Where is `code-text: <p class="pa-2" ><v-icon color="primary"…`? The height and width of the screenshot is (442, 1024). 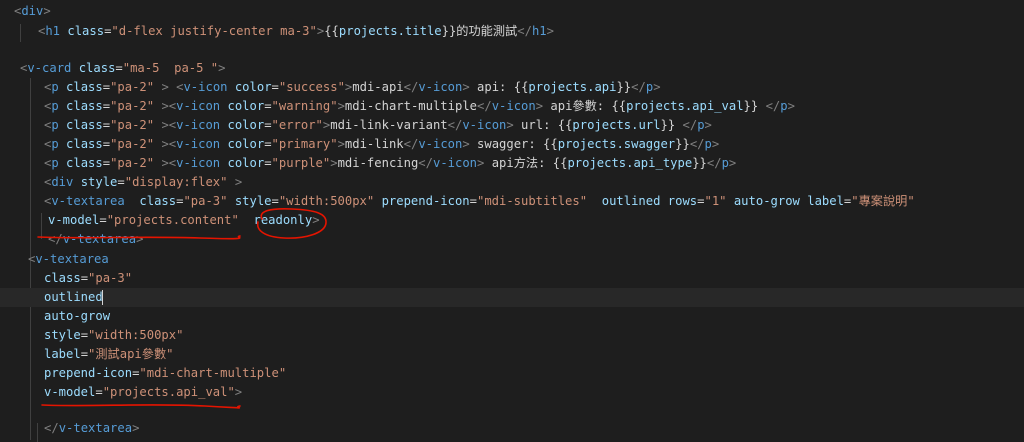 code-text: <p class="pa-2" ><v-icon color="primary"… is located at coordinates (381, 144).